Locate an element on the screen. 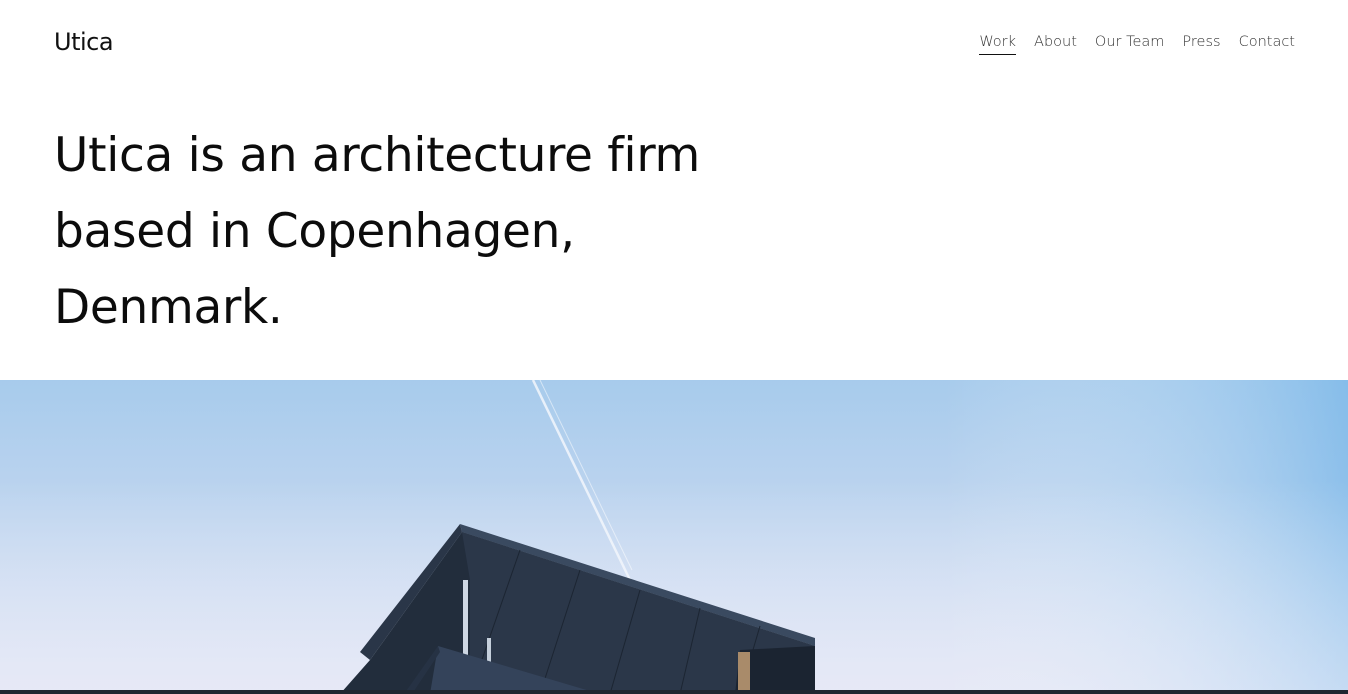 This screenshot has height=694, width=1348. nav-item-about: About is located at coordinates (1055, 44).